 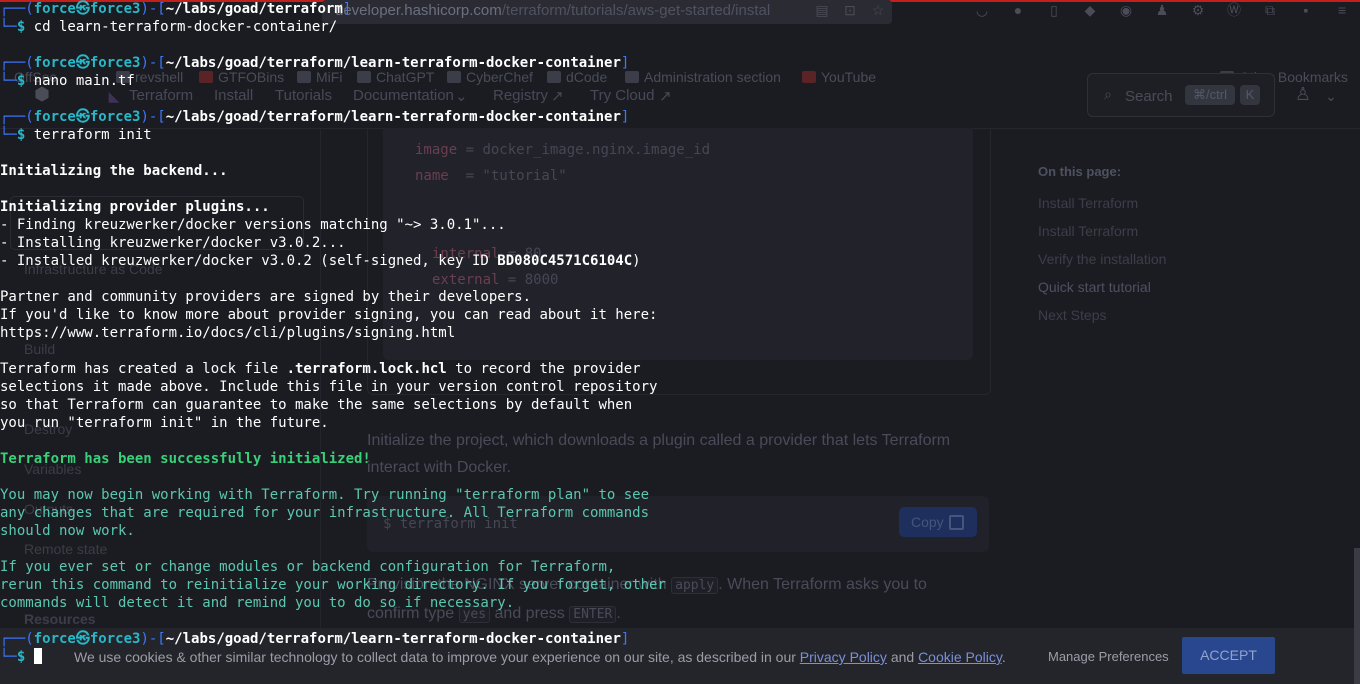 I want to click on terminal-output-line: should now work., so click(x=67, y=531).